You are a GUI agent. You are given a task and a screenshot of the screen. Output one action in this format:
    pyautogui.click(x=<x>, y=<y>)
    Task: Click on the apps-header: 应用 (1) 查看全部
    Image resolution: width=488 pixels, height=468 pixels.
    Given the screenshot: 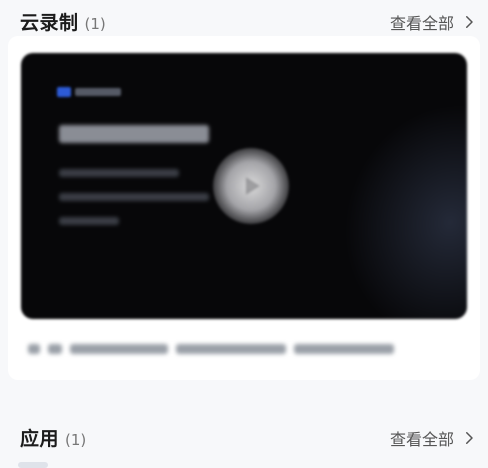 What is the action you would take?
    pyautogui.click(x=249, y=437)
    